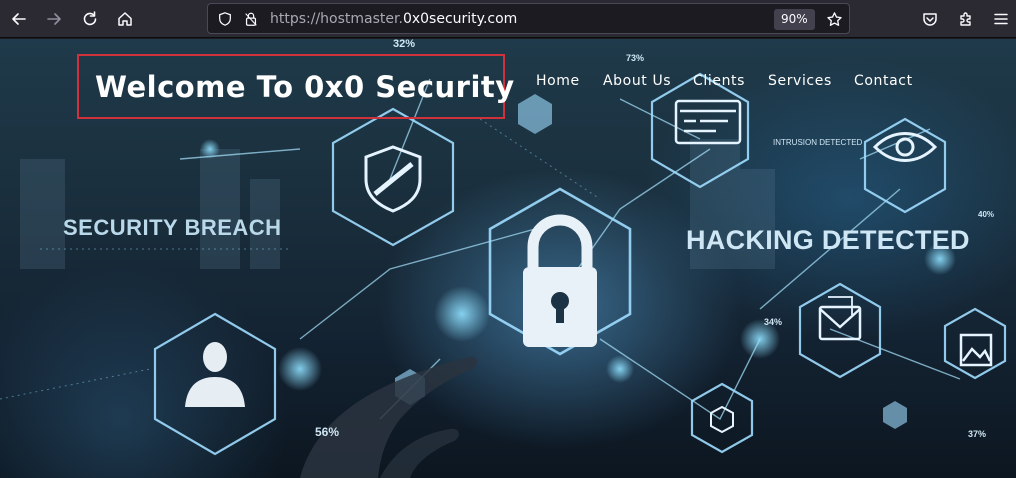 Image resolution: width=1016 pixels, height=478 pixels. What do you see at coordinates (336, 19) in the screenshot?
I see `url-prefix: https://hostmaster.` at bounding box center [336, 19].